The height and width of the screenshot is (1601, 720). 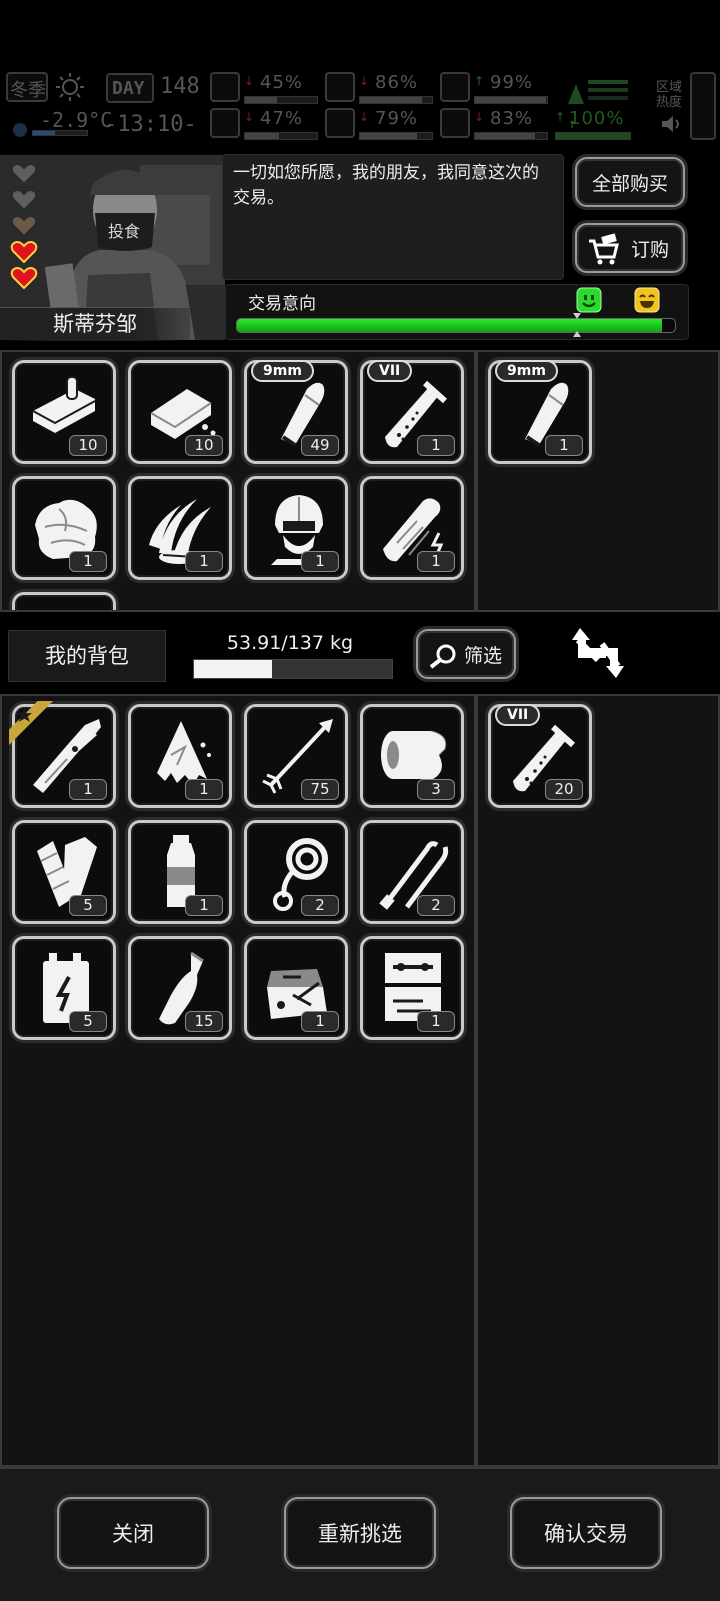 I want to click on water-drop-icon, so click(x=340, y=123).